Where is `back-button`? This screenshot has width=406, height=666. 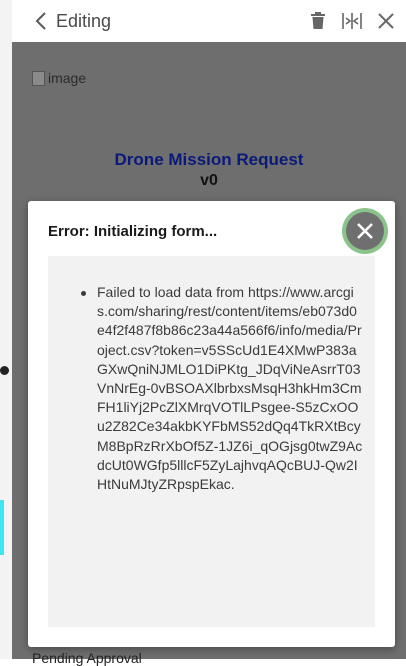
back-button is located at coordinates (41, 21).